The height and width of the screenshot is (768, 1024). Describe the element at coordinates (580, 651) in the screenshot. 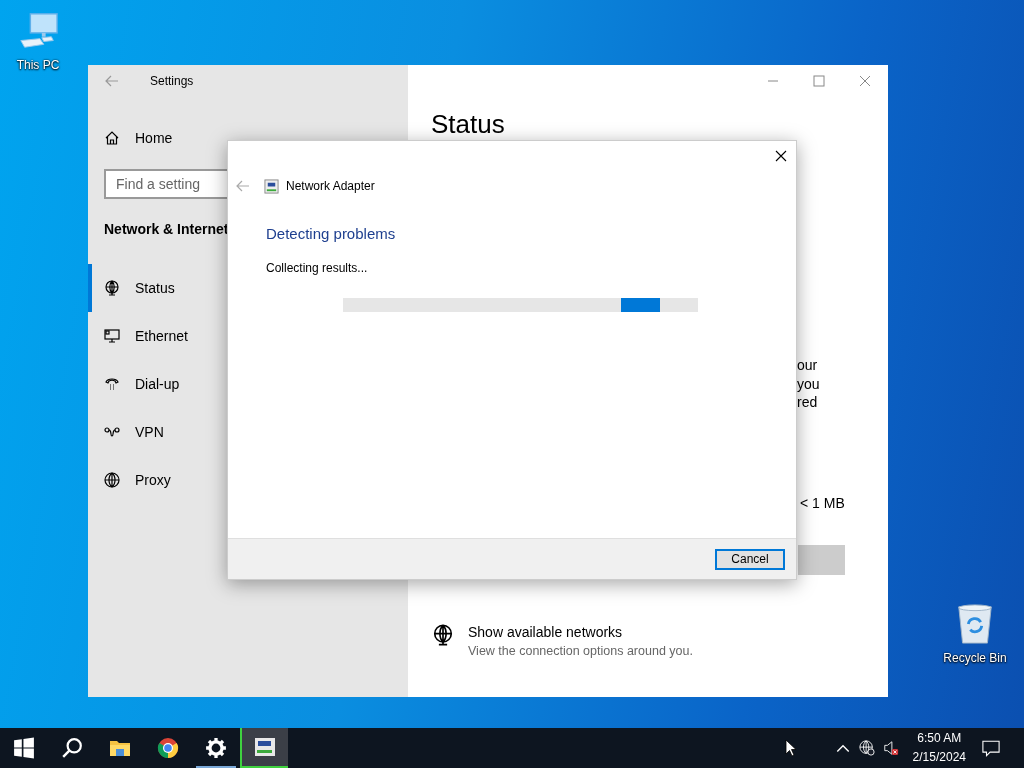

I see `link-description: View the connection options around you.` at that location.